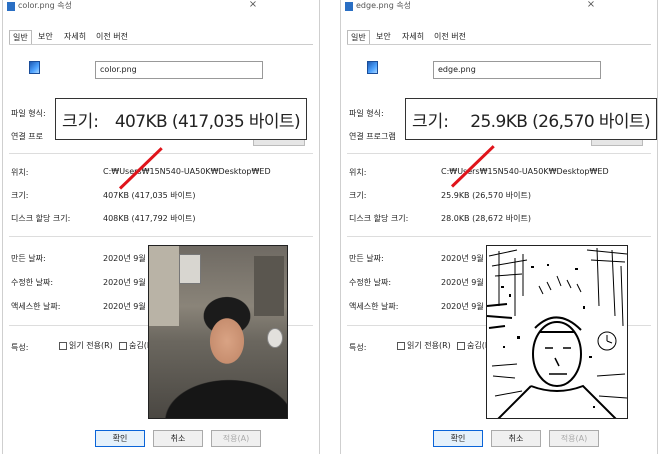 Image resolution: width=660 pixels, height=454 pixels. Describe the element at coordinates (179, 70) in the screenshot. I see `file-name-field: color.png` at that location.